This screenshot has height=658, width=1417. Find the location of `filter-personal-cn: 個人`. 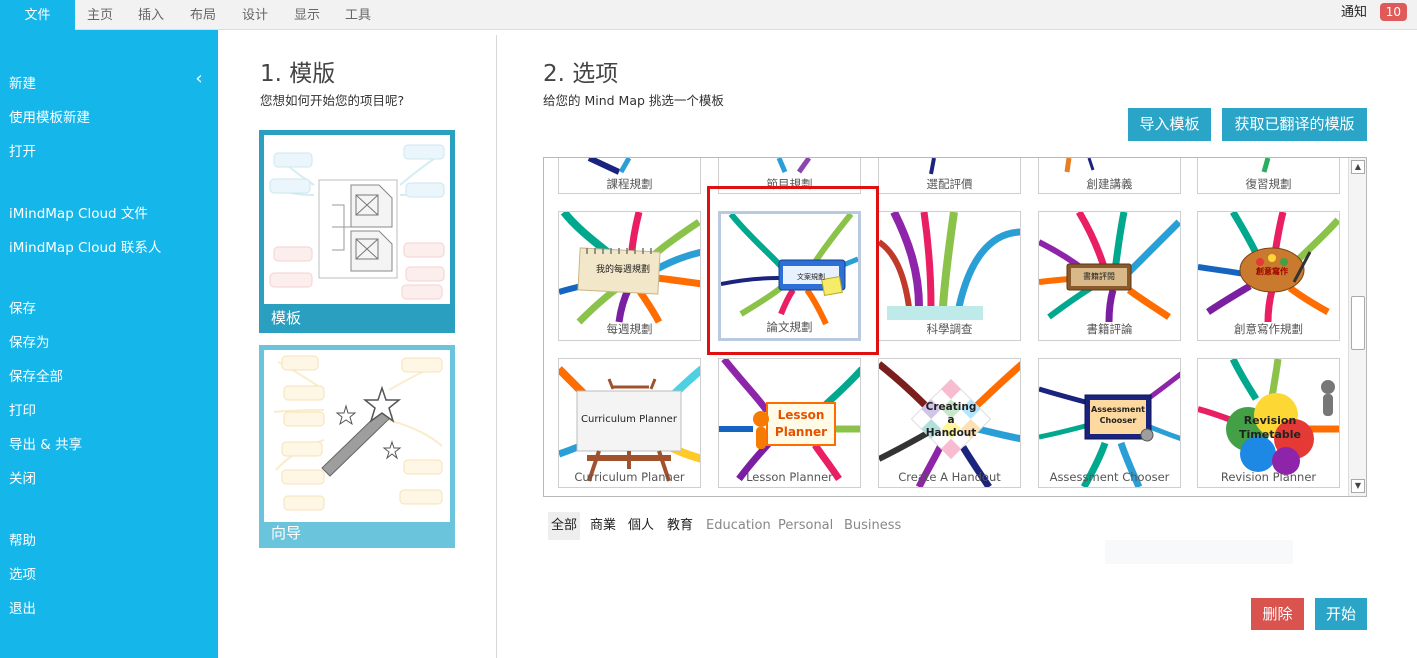

filter-personal-cn: 個人 is located at coordinates (641, 526).